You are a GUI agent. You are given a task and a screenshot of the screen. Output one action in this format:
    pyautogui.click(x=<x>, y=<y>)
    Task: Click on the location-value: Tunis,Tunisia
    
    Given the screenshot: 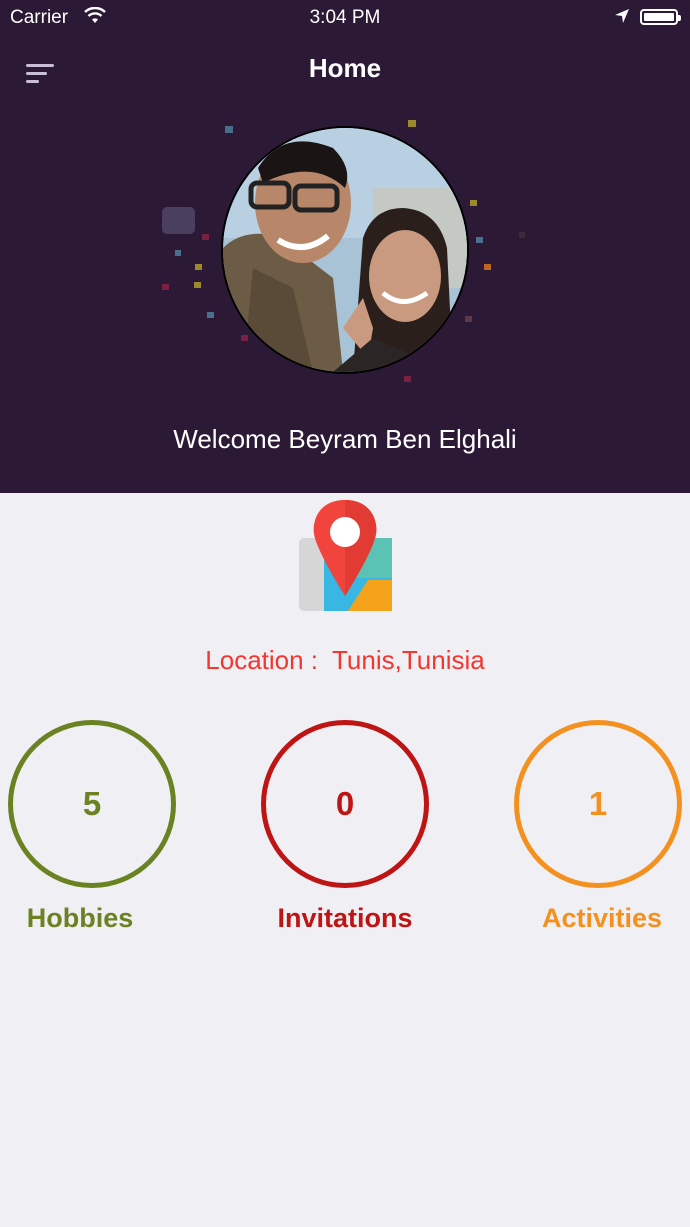 What is the action you would take?
    pyautogui.click(x=408, y=660)
    